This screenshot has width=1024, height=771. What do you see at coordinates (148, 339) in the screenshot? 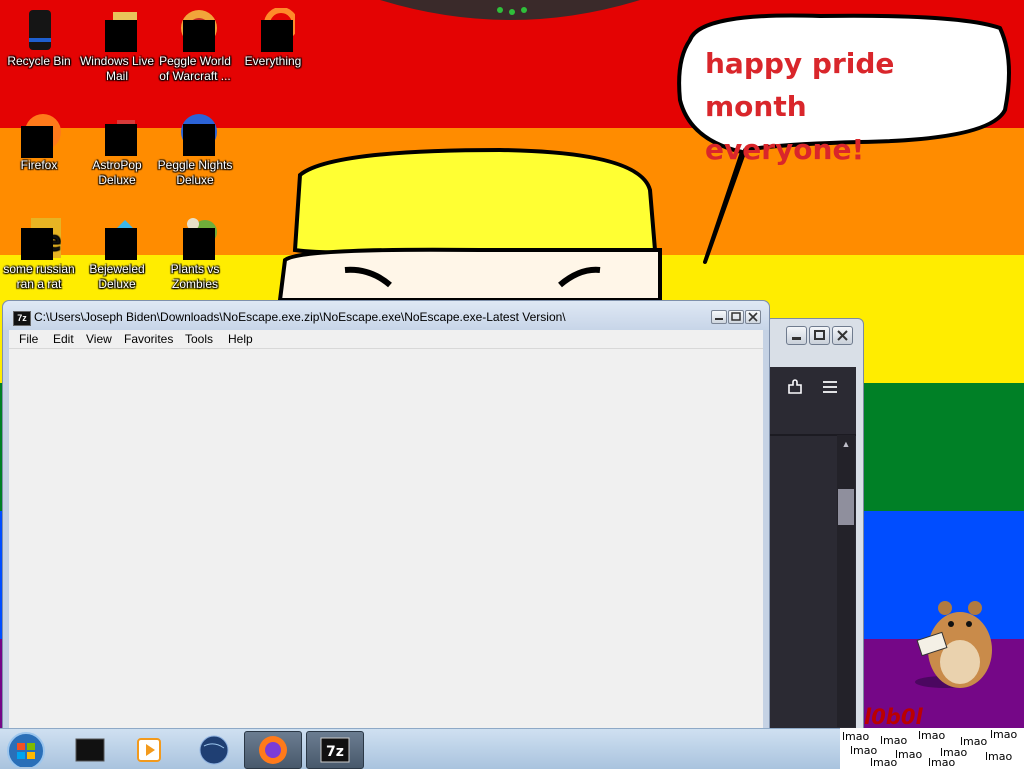
I see `menu-favorites: Favorites` at bounding box center [148, 339].